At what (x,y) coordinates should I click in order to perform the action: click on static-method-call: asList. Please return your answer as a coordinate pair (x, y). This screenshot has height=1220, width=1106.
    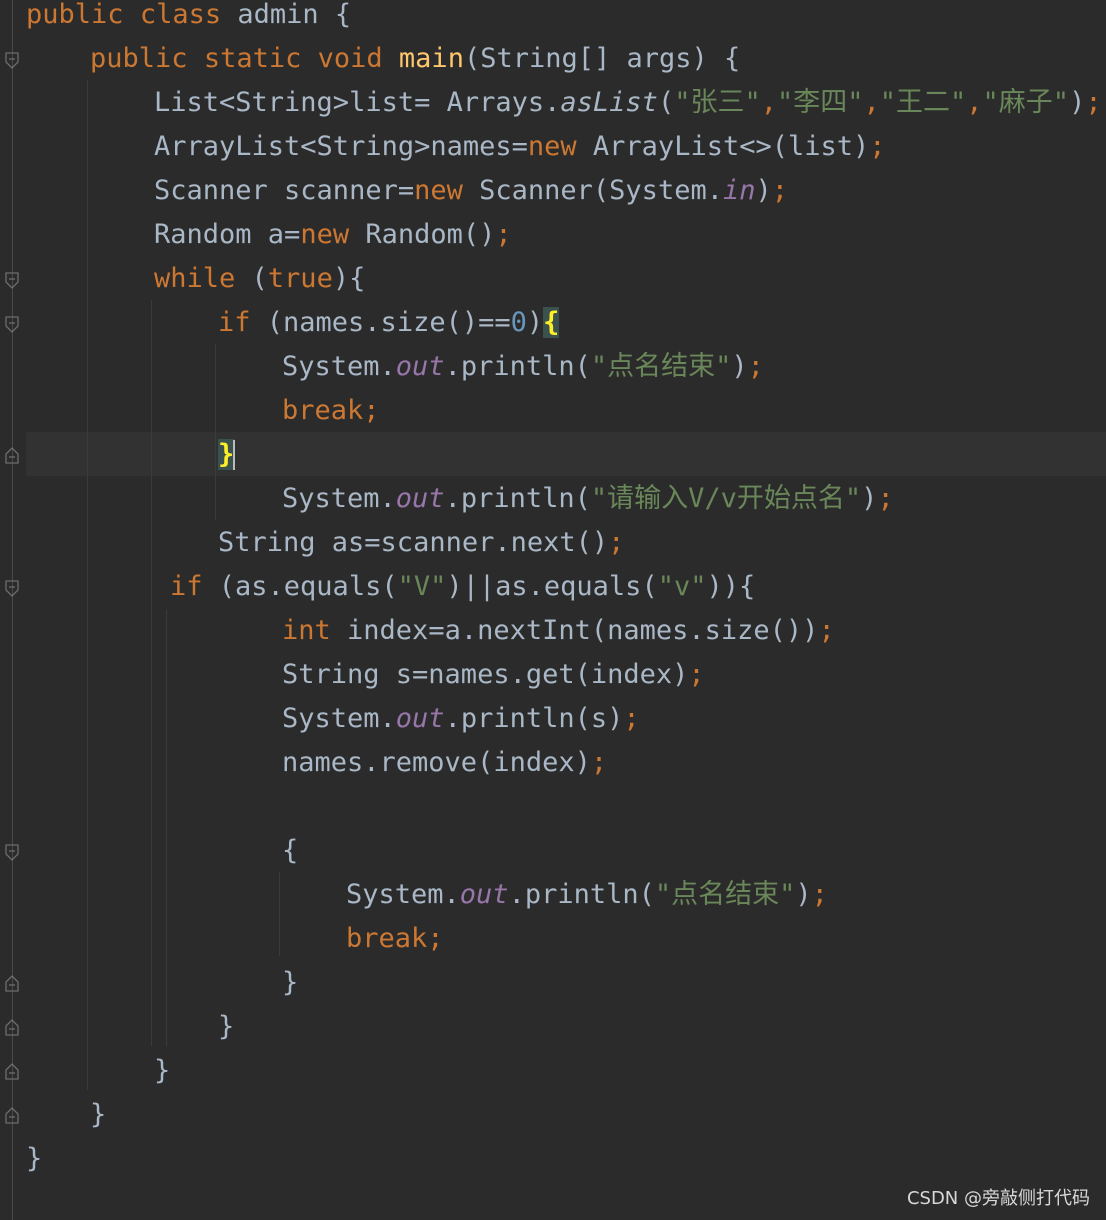
    Looking at the image, I should click on (609, 102).